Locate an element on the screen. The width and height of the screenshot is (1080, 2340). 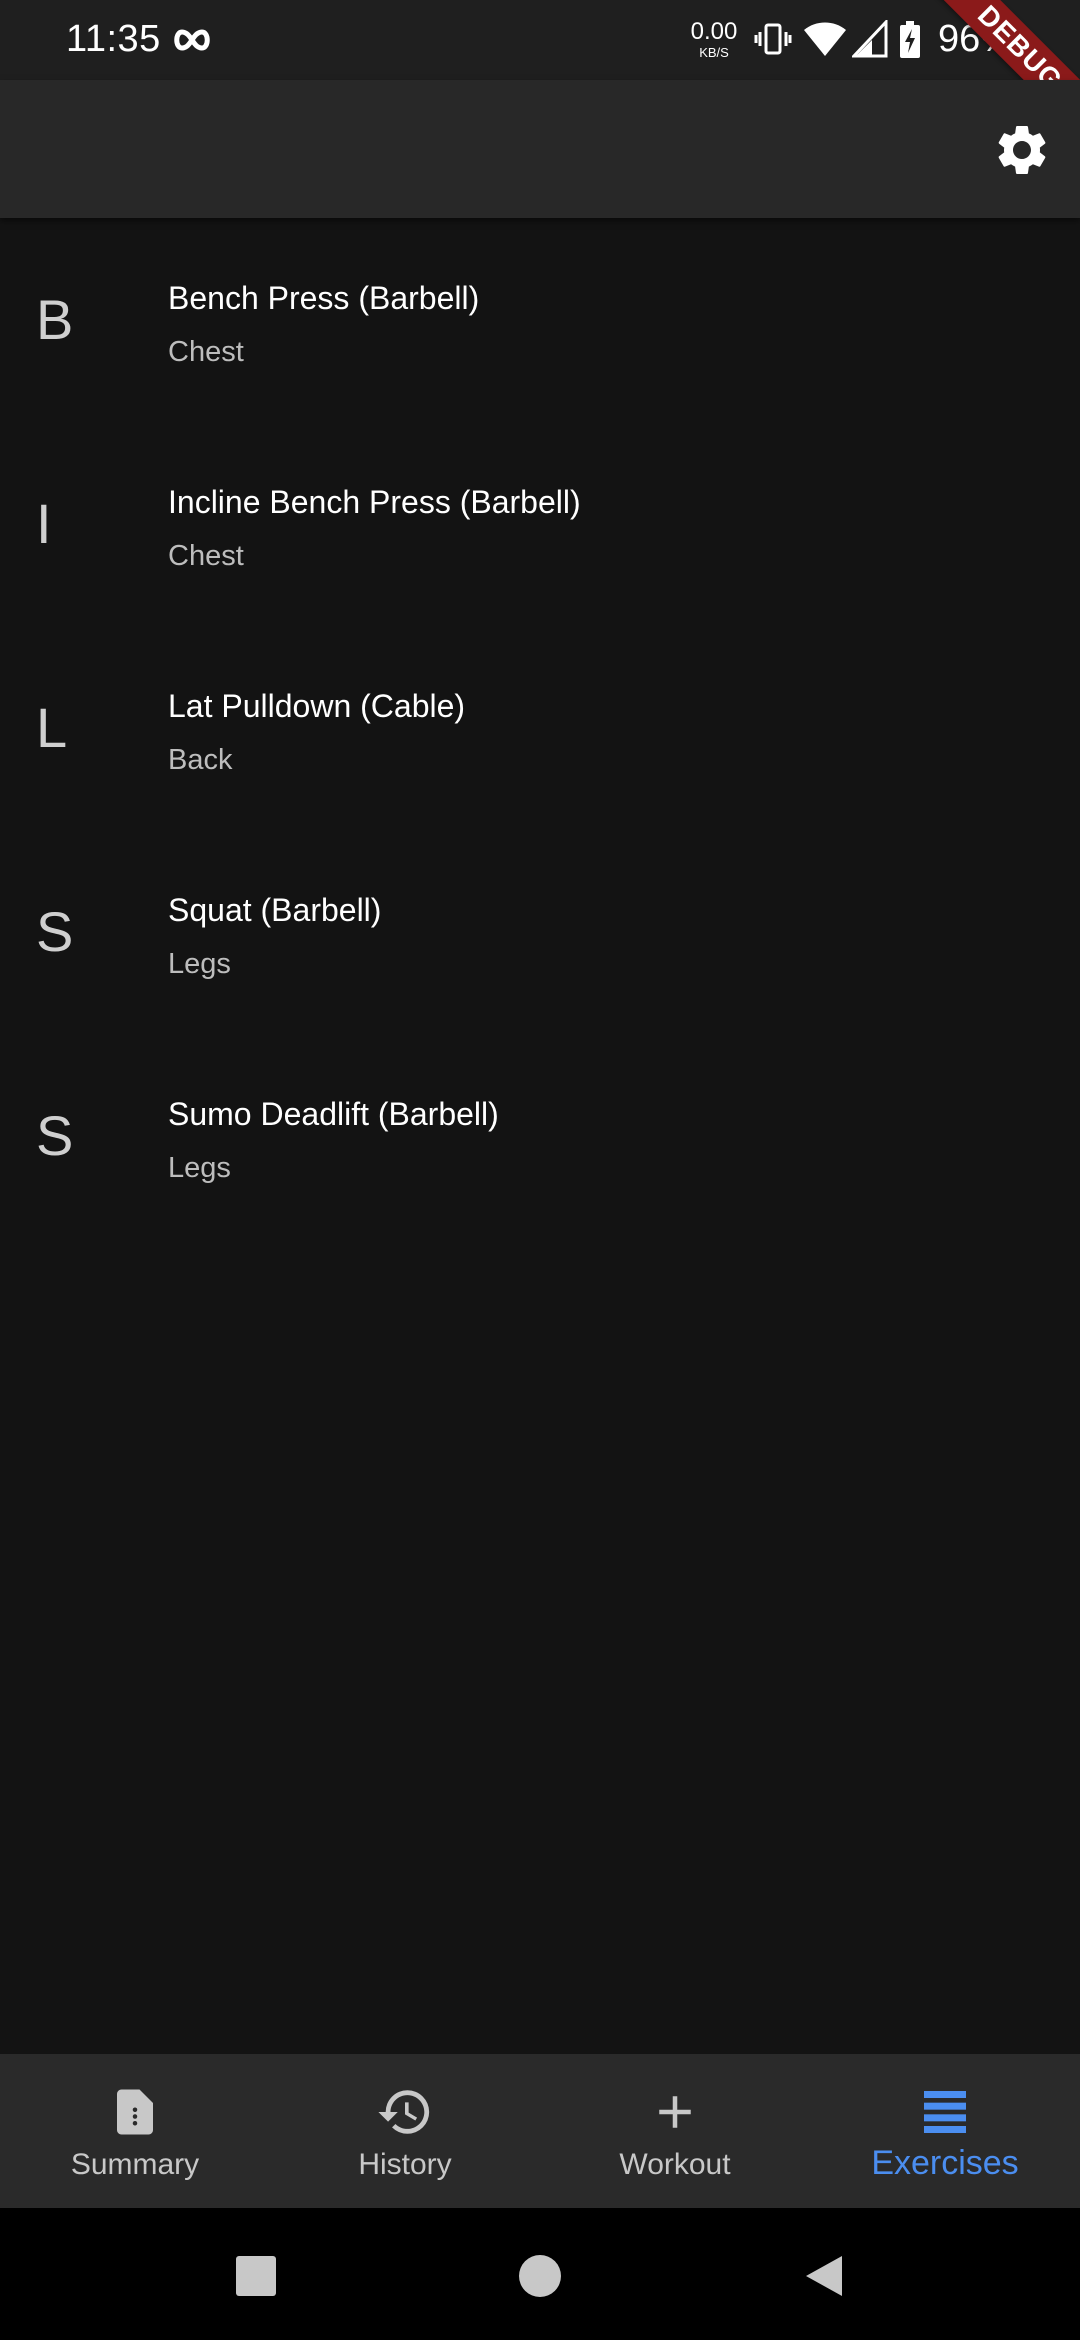
signal-icon is located at coordinates (870, 39).